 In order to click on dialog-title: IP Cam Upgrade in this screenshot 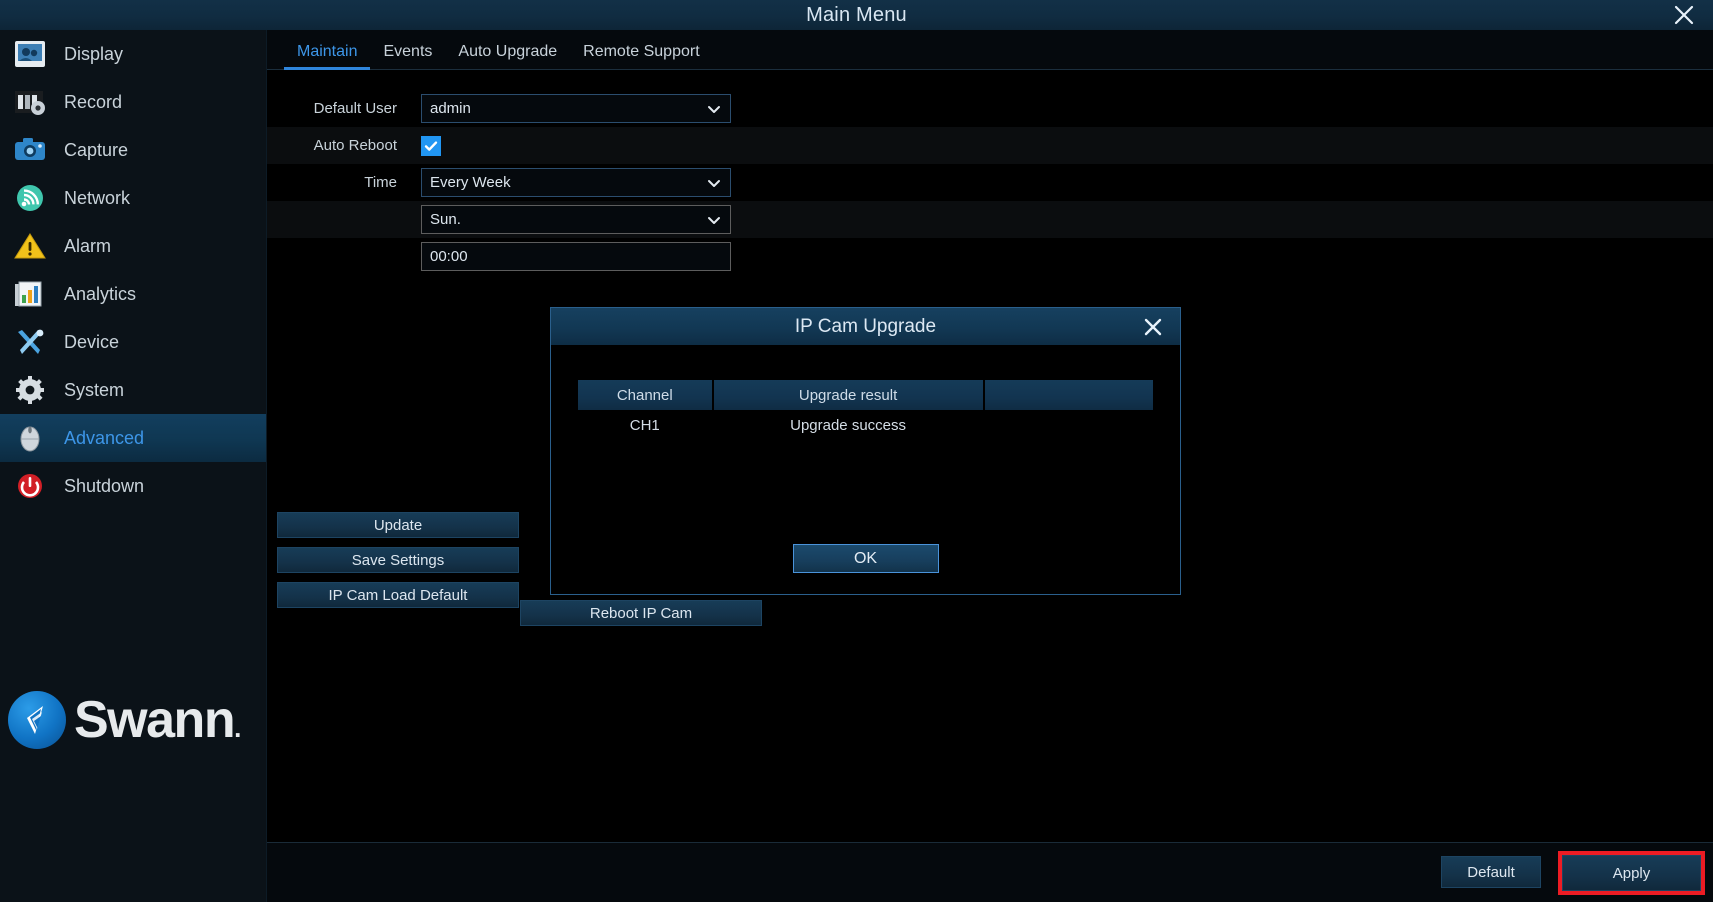, I will do `click(865, 326)`.